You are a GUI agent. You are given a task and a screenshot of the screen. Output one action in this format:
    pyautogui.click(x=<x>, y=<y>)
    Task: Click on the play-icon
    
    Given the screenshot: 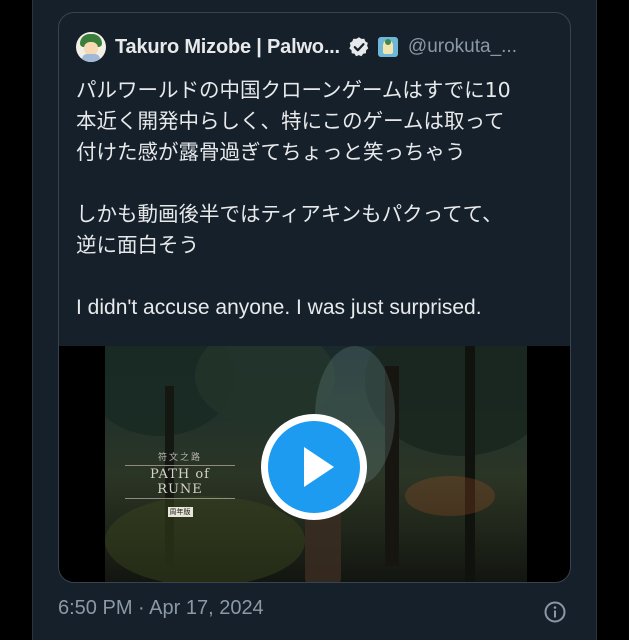 What is the action you would take?
    pyautogui.click(x=314, y=467)
    